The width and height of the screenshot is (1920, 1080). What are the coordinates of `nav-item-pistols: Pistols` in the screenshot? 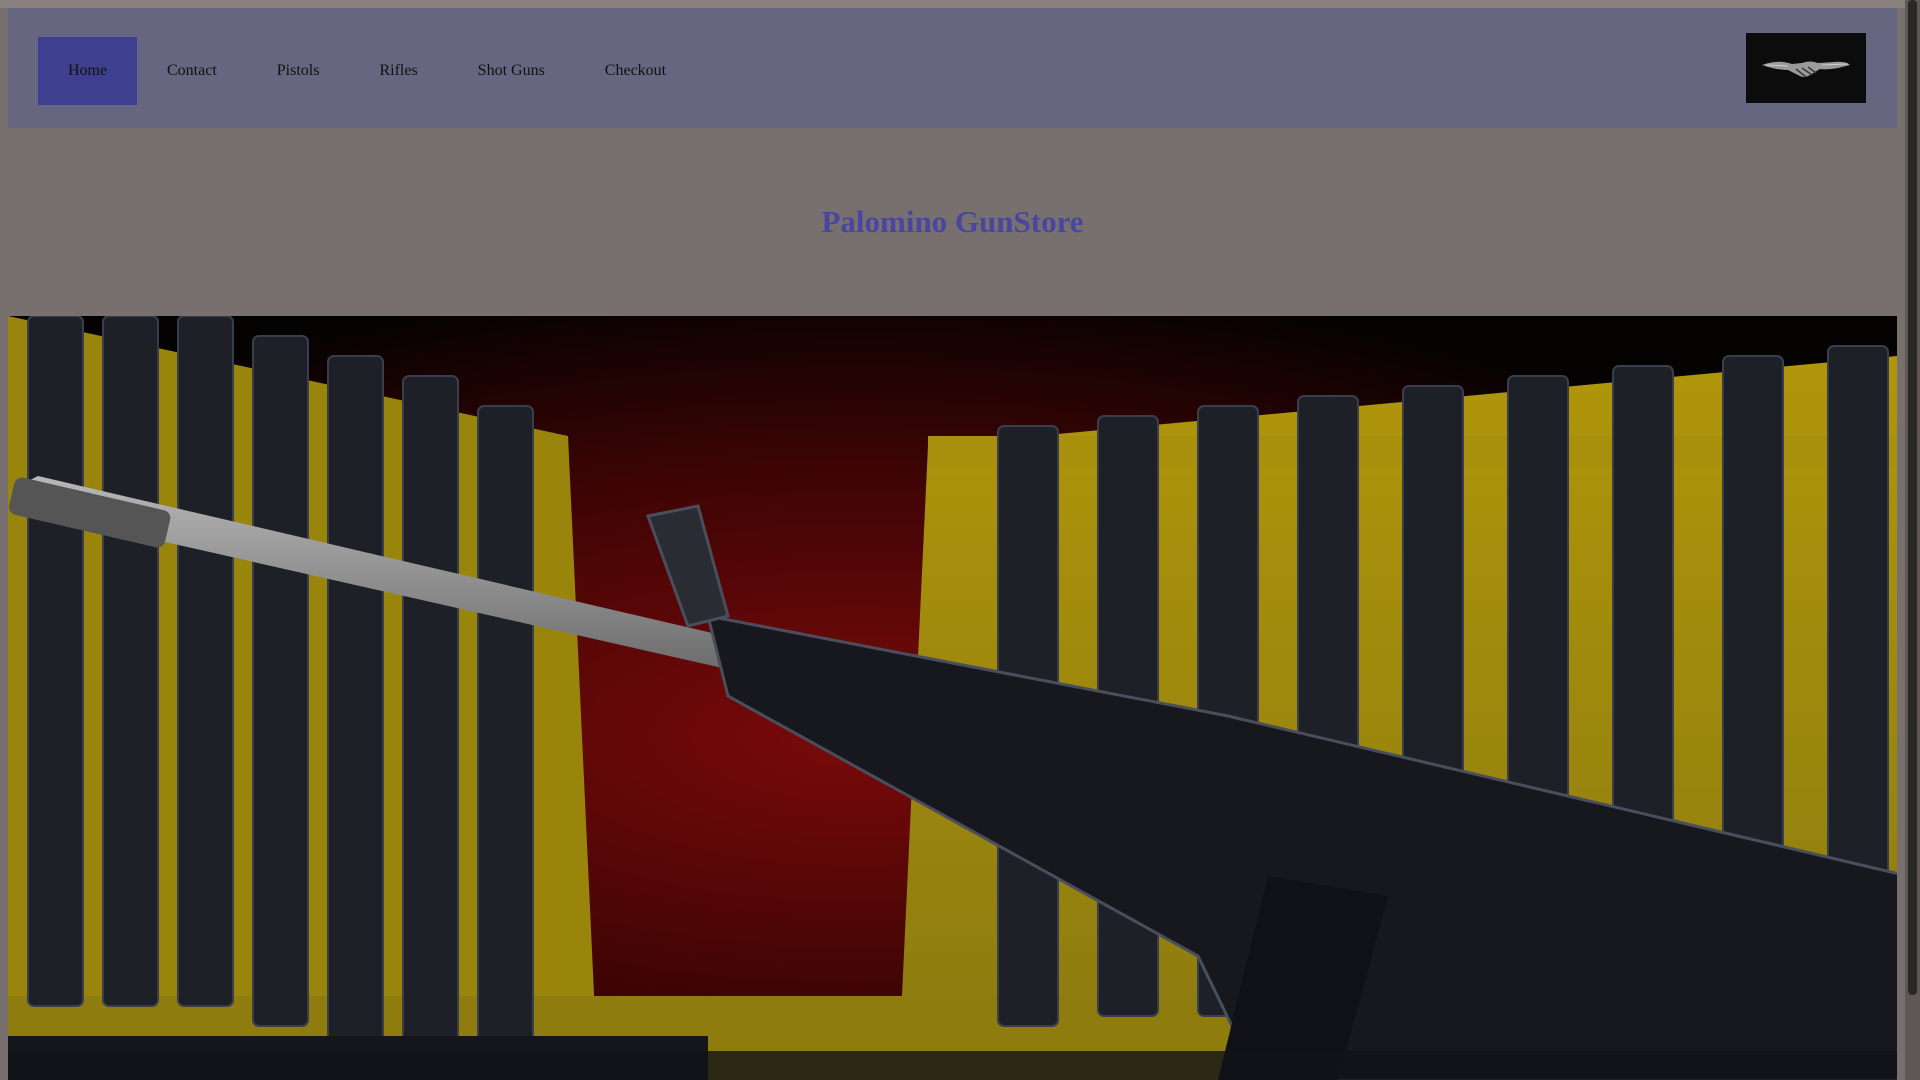 It's located at (298, 71).